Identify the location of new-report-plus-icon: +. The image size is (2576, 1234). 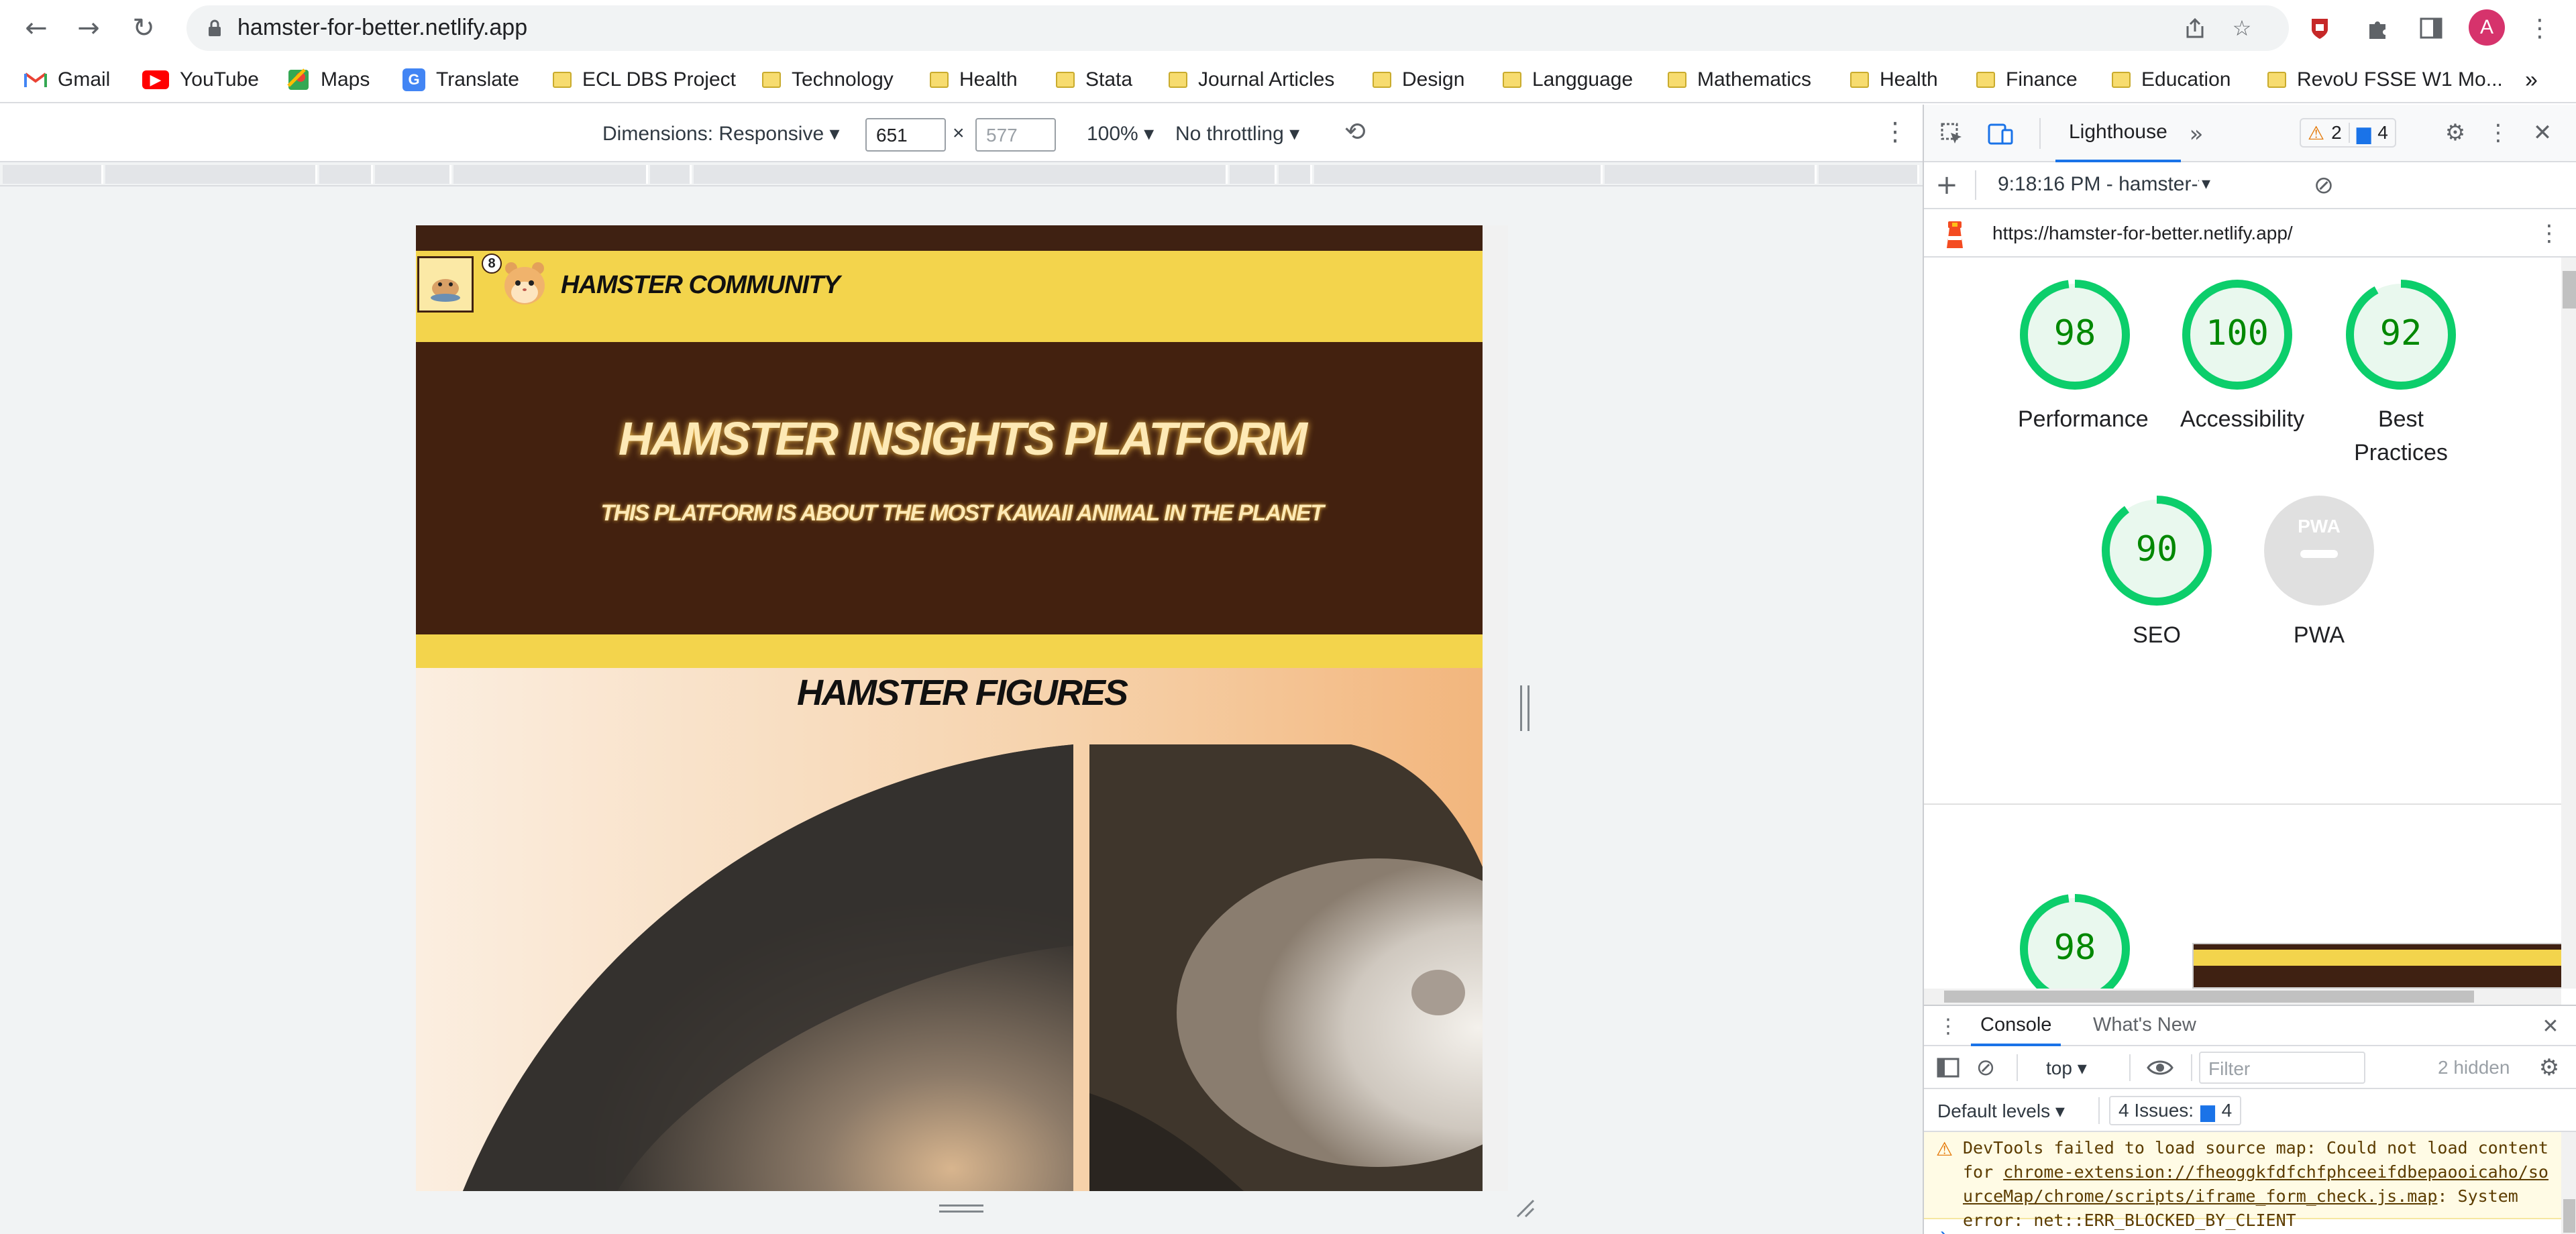
(1947, 185).